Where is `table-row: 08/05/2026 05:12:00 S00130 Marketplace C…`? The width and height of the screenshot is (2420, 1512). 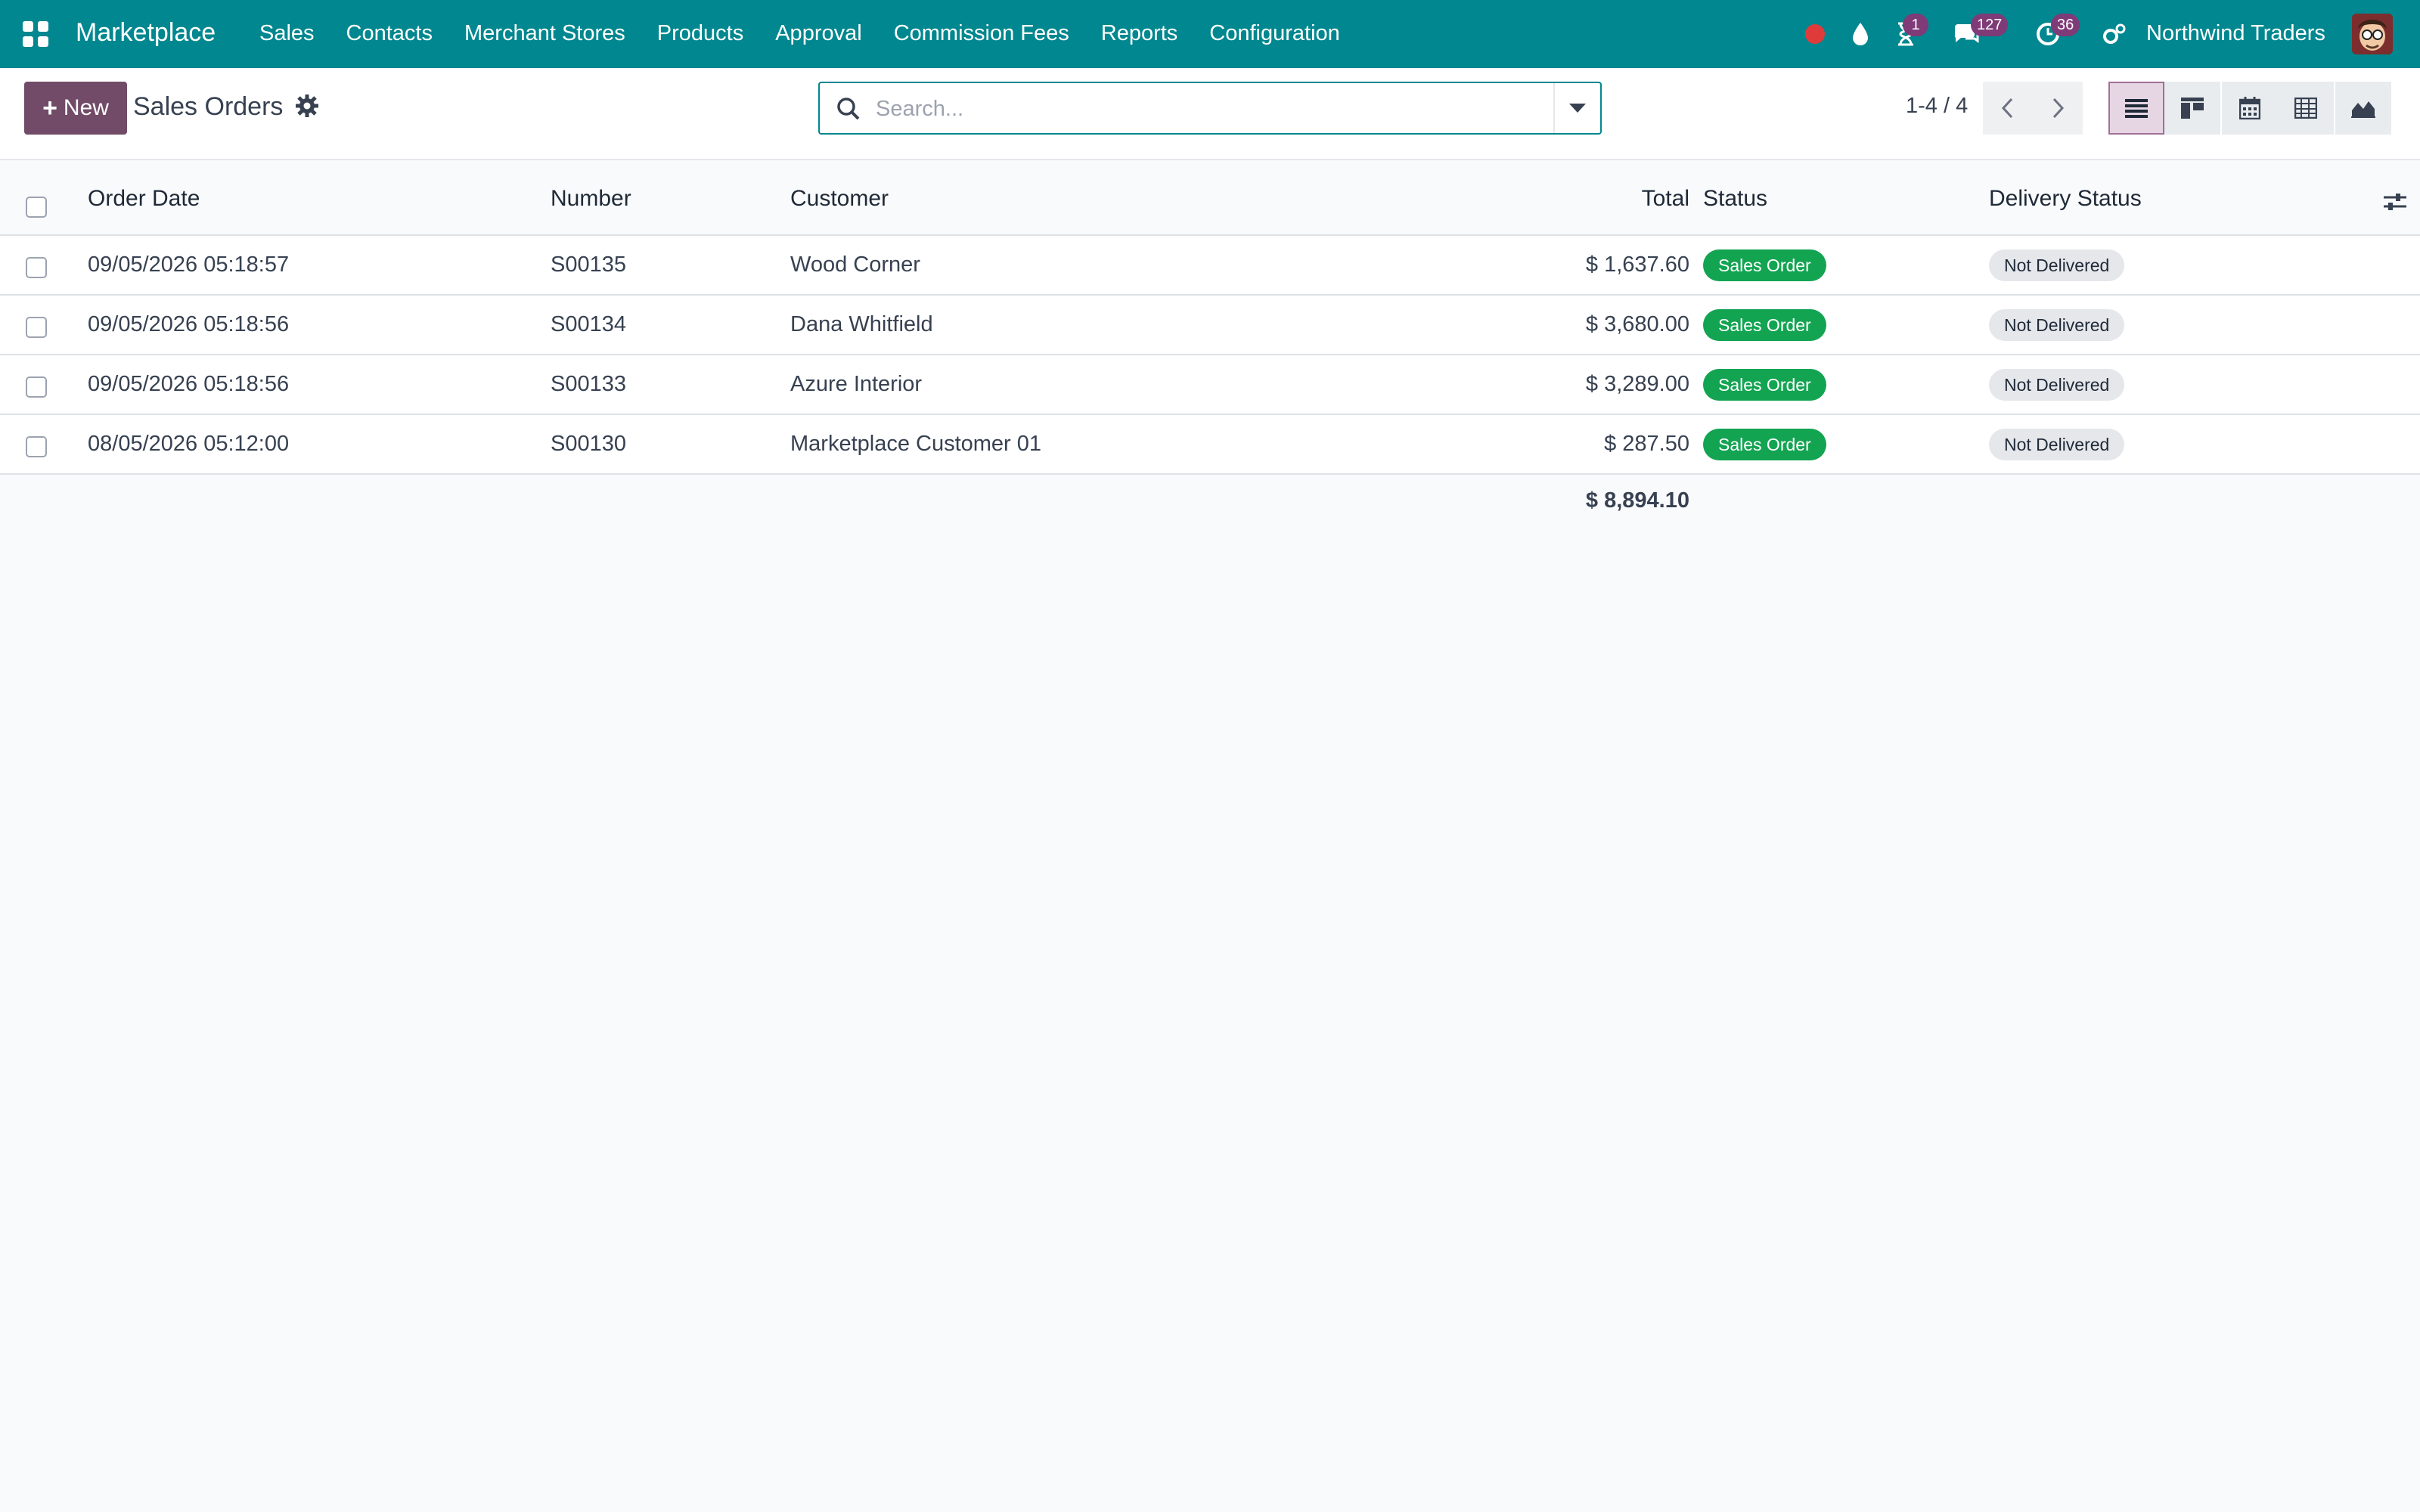
table-row: 08/05/2026 05:12:00 S00130 Marketplace C… is located at coordinates (1210, 445).